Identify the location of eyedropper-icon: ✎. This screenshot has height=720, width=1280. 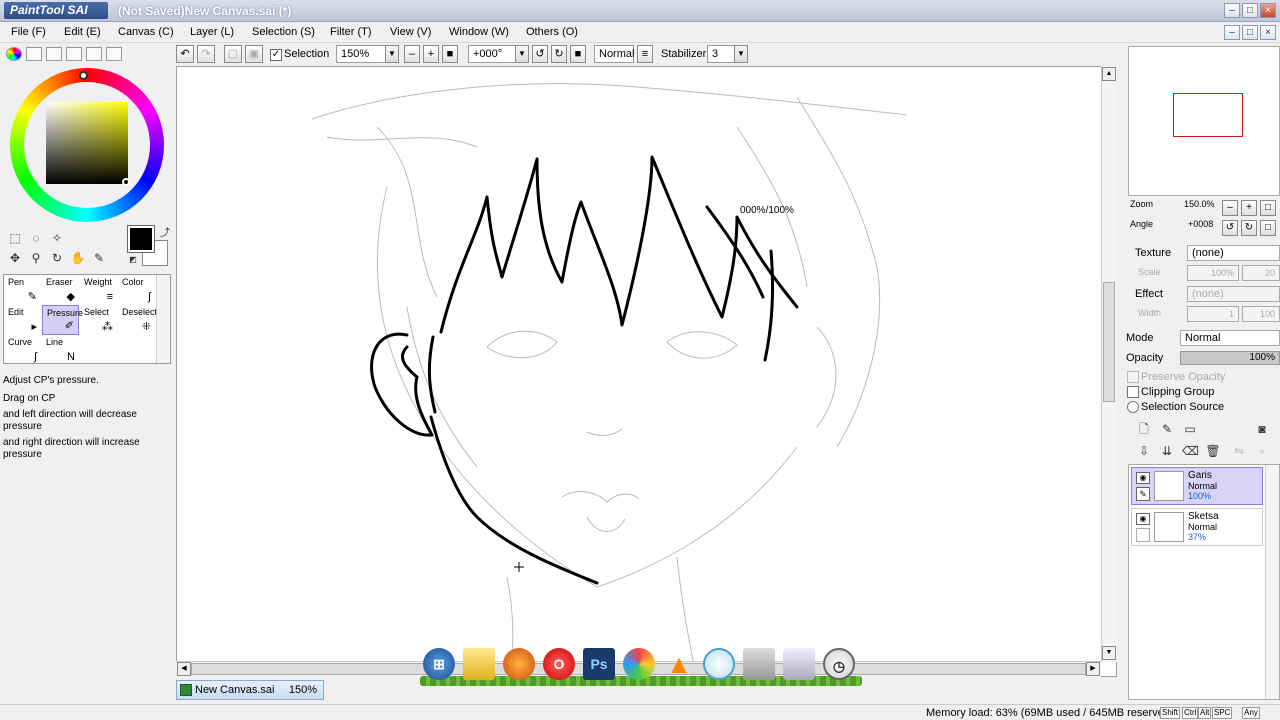
(99, 258).